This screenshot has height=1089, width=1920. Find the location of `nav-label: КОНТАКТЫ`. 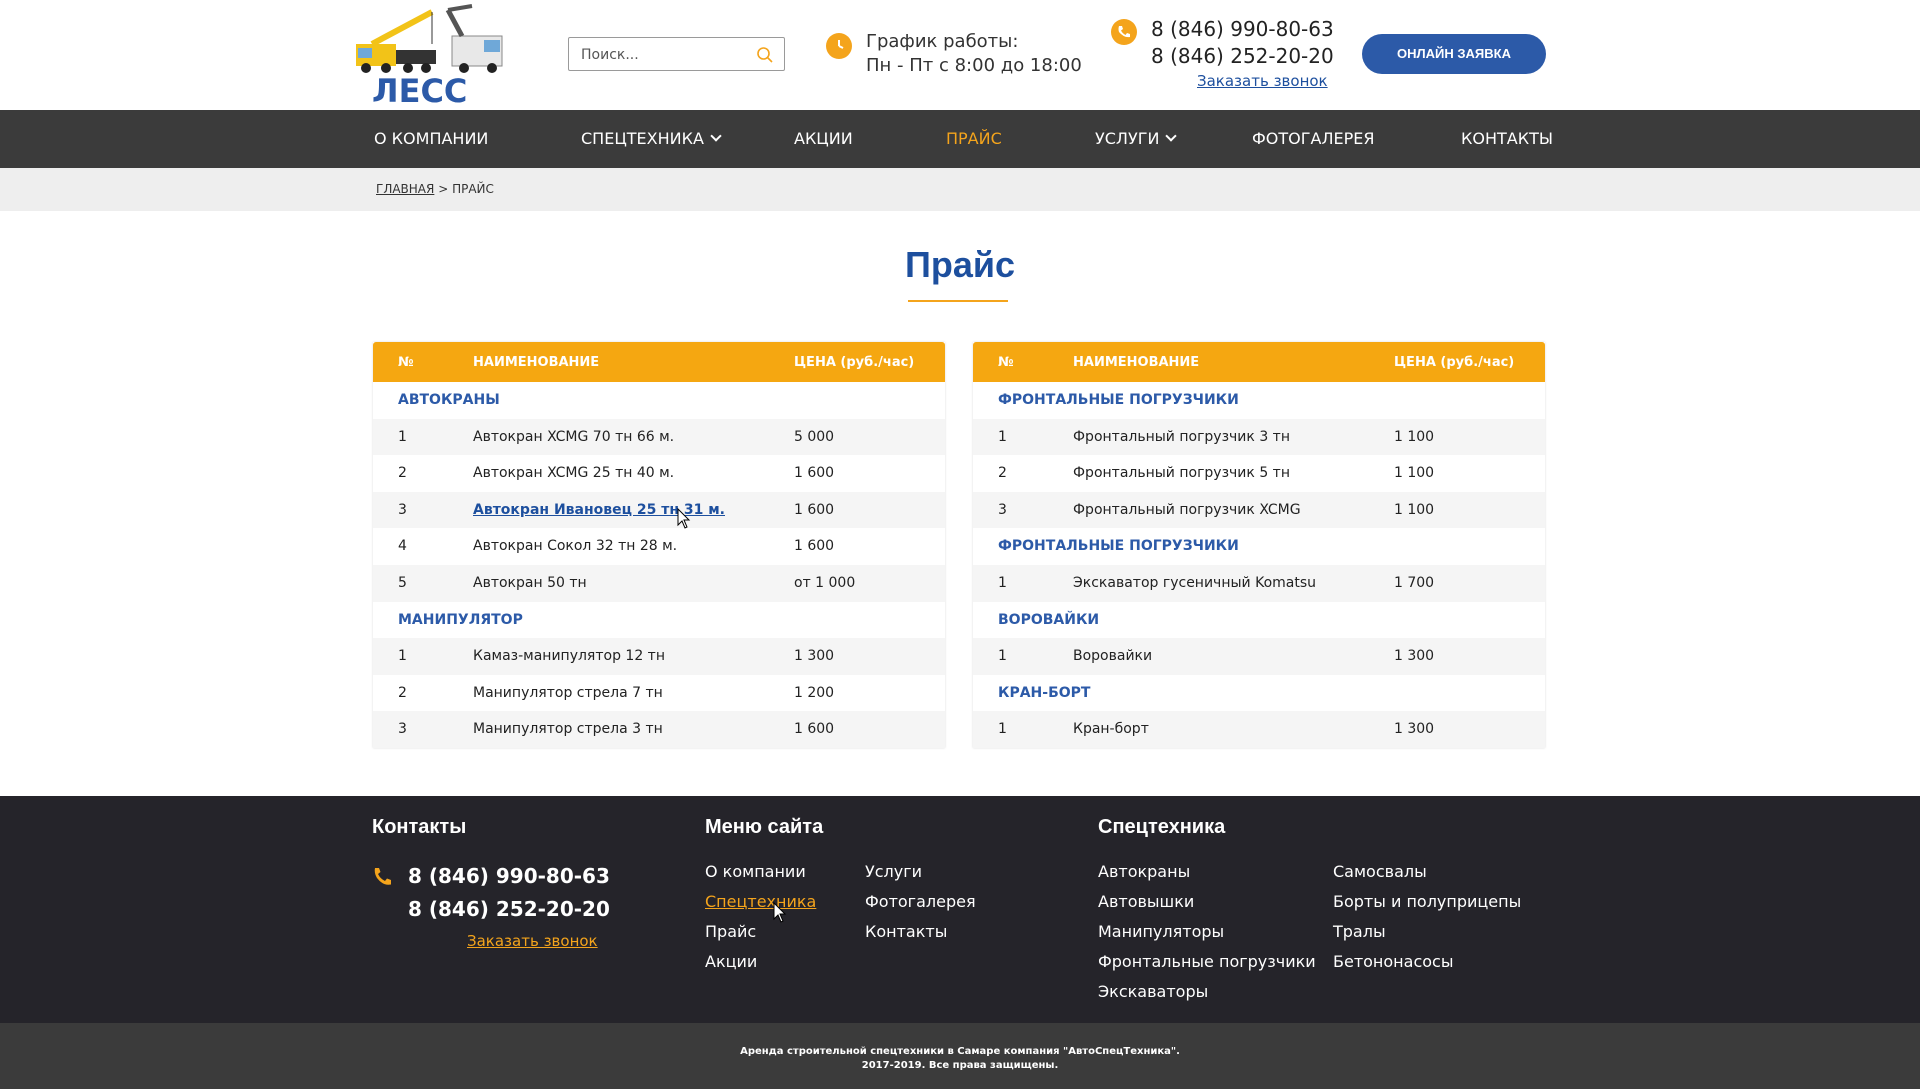

nav-label: КОНТАКТЫ is located at coordinates (1507, 138).